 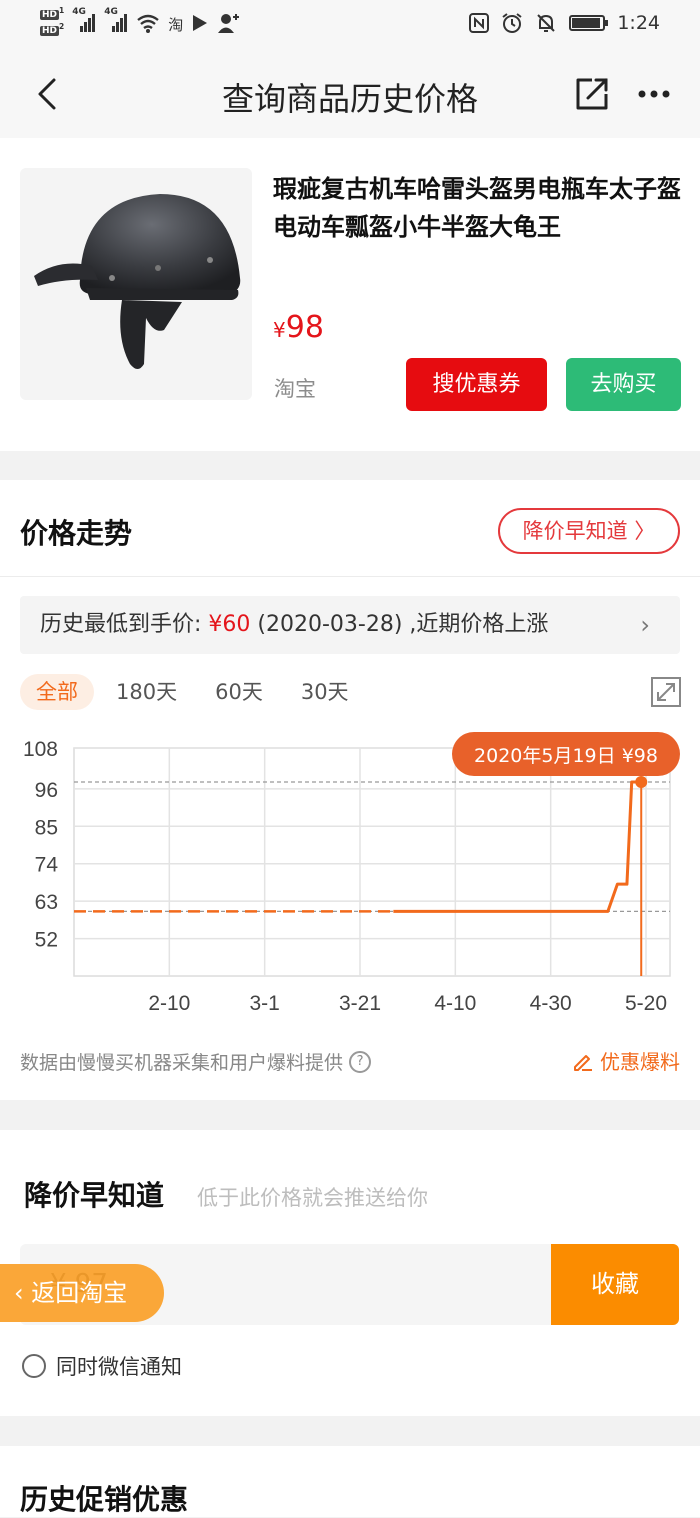 I want to click on chevron-left-icon: ‹, so click(x=23, y=1293).